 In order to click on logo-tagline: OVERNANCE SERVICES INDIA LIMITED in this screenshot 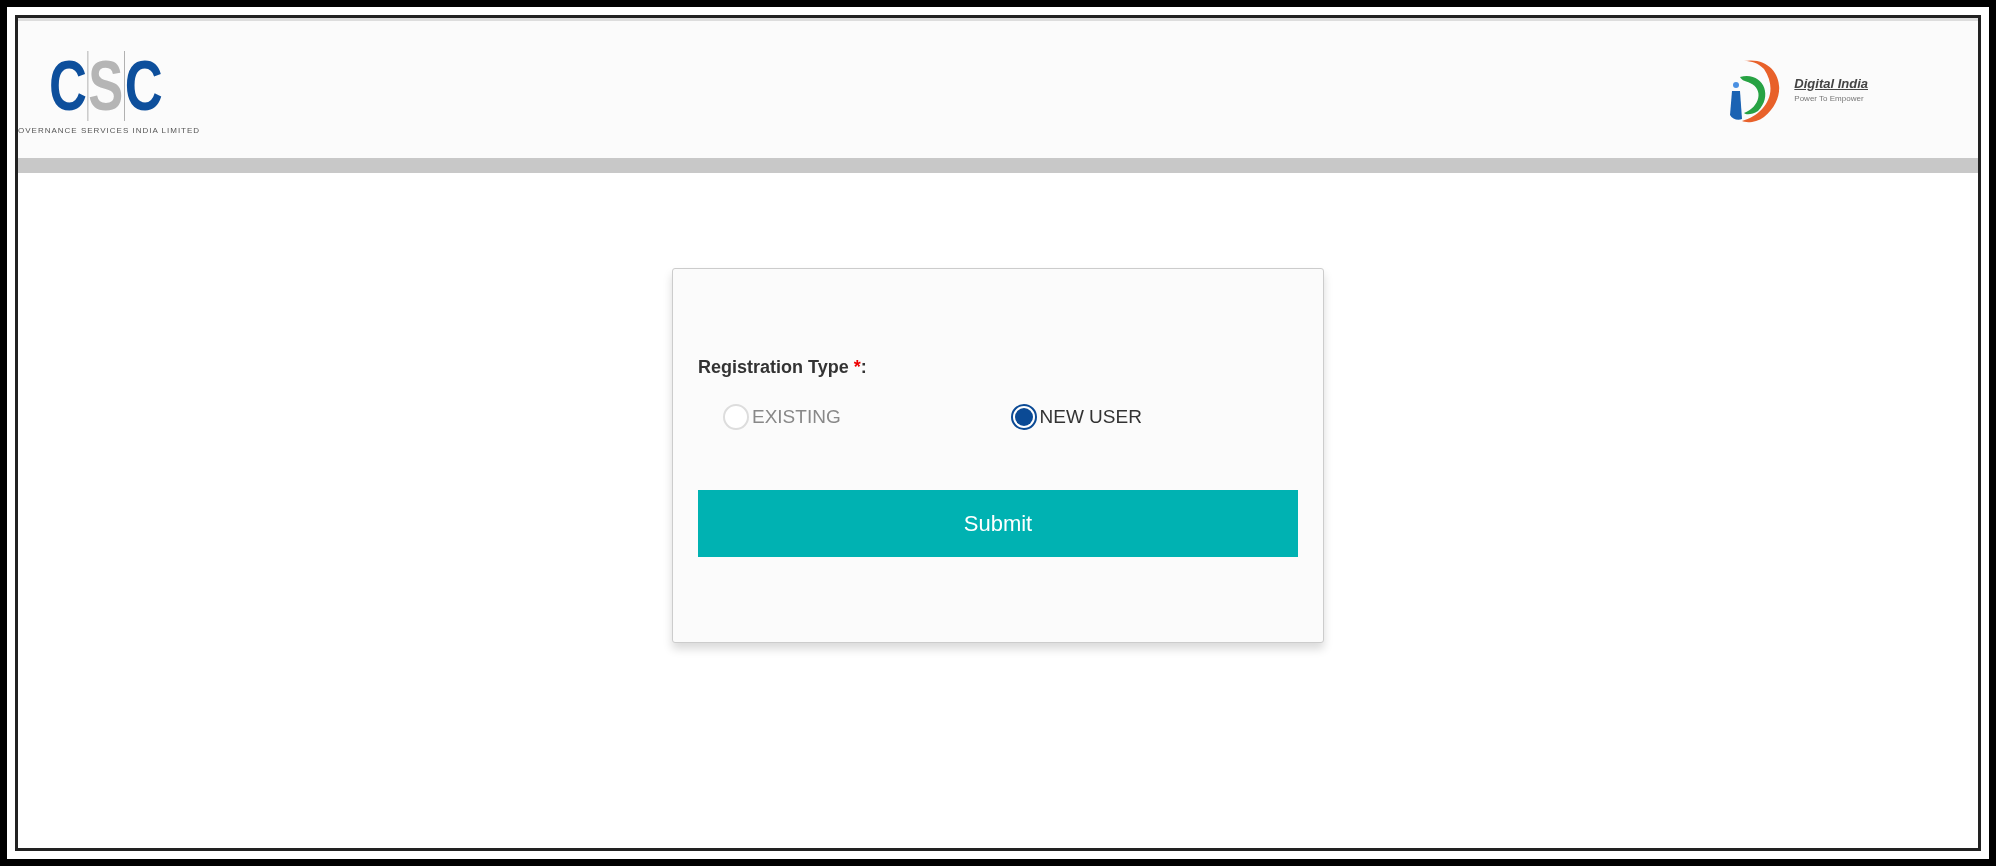, I will do `click(109, 130)`.